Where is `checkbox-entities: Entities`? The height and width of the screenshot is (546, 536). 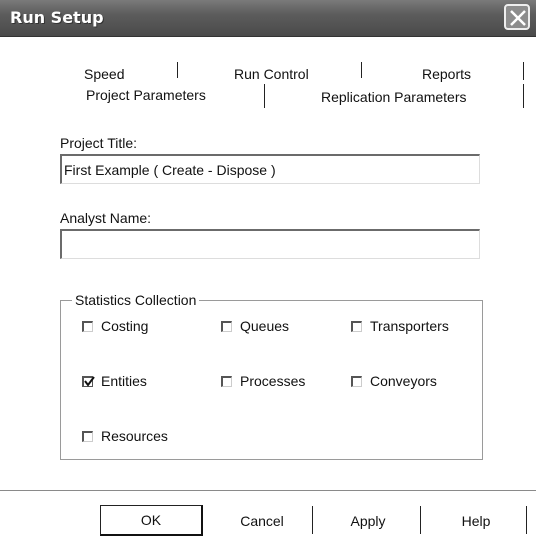 checkbox-entities: Entities is located at coordinates (114, 381).